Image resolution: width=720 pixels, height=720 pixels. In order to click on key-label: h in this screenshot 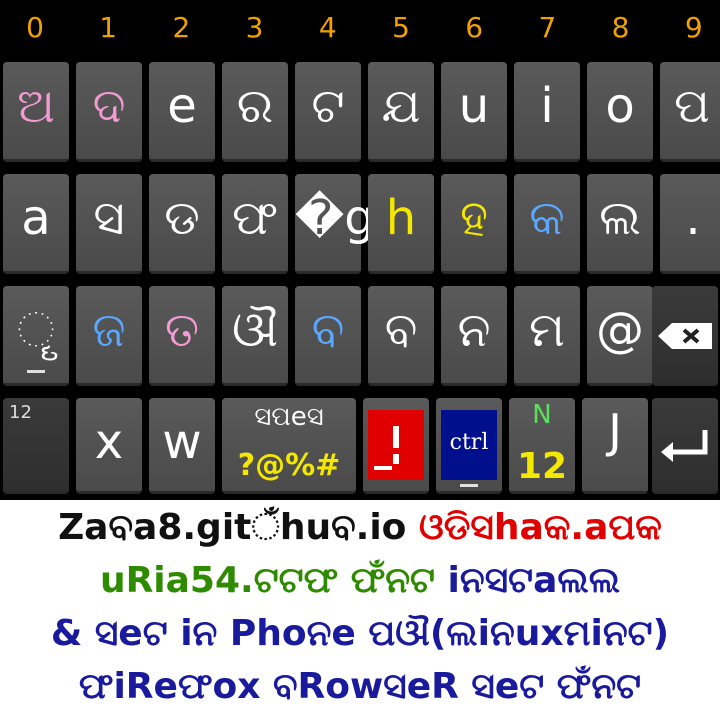, I will do `click(401, 218)`.